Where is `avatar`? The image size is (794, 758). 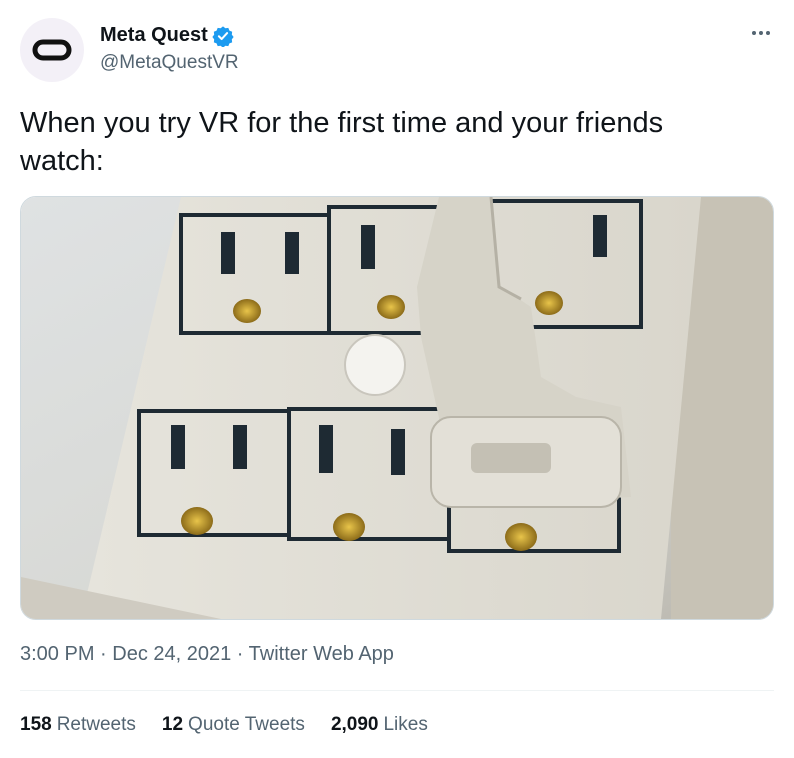 avatar is located at coordinates (52, 50).